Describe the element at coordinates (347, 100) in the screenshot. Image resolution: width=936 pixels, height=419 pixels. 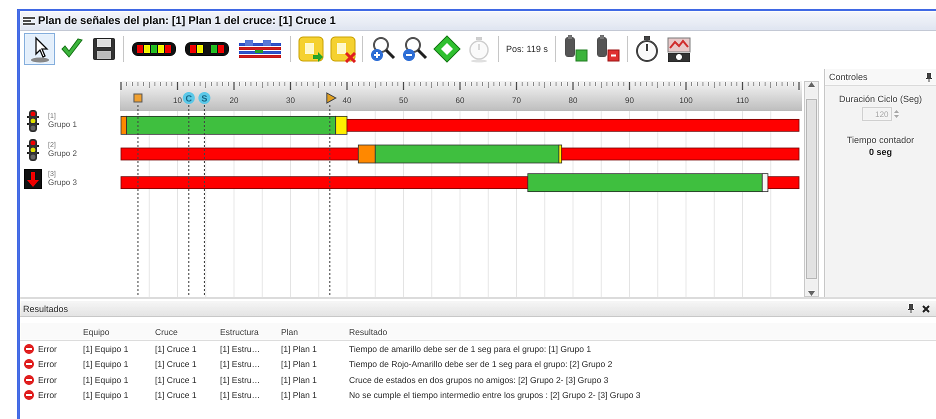
I see `ruler-label: 40` at that location.